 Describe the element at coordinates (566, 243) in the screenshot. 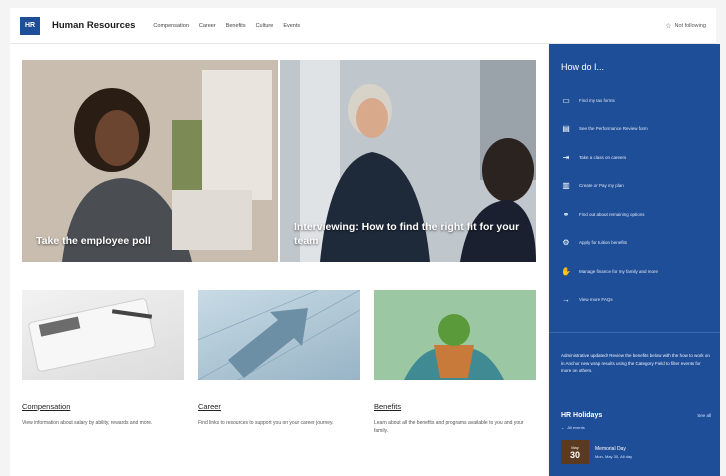

I see `gear-icon: ⚙` at that location.